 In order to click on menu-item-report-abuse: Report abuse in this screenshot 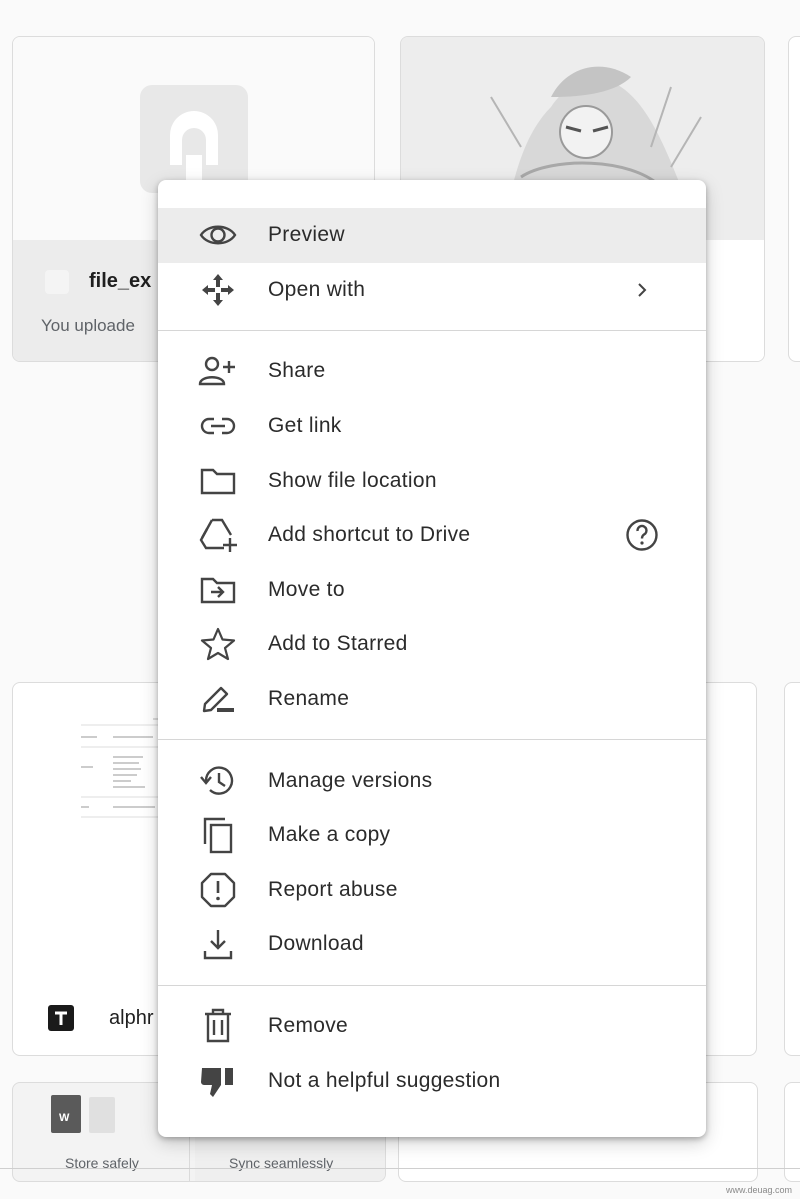, I will do `click(432, 890)`.